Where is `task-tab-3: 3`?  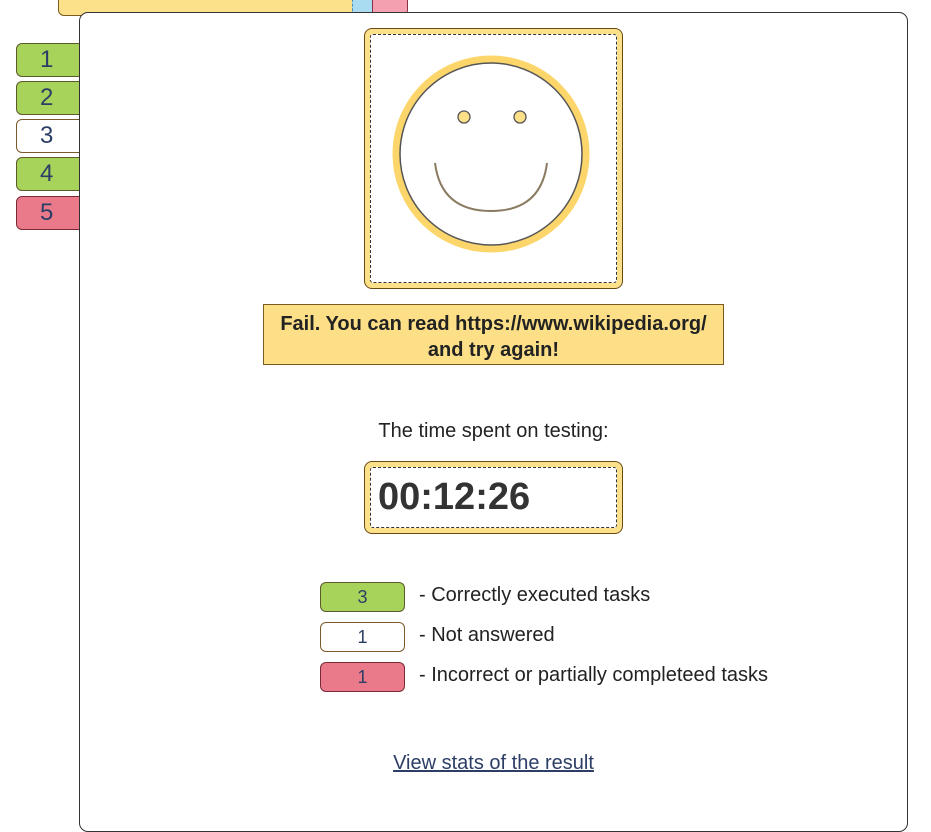 task-tab-3: 3 is located at coordinates (51, 136).